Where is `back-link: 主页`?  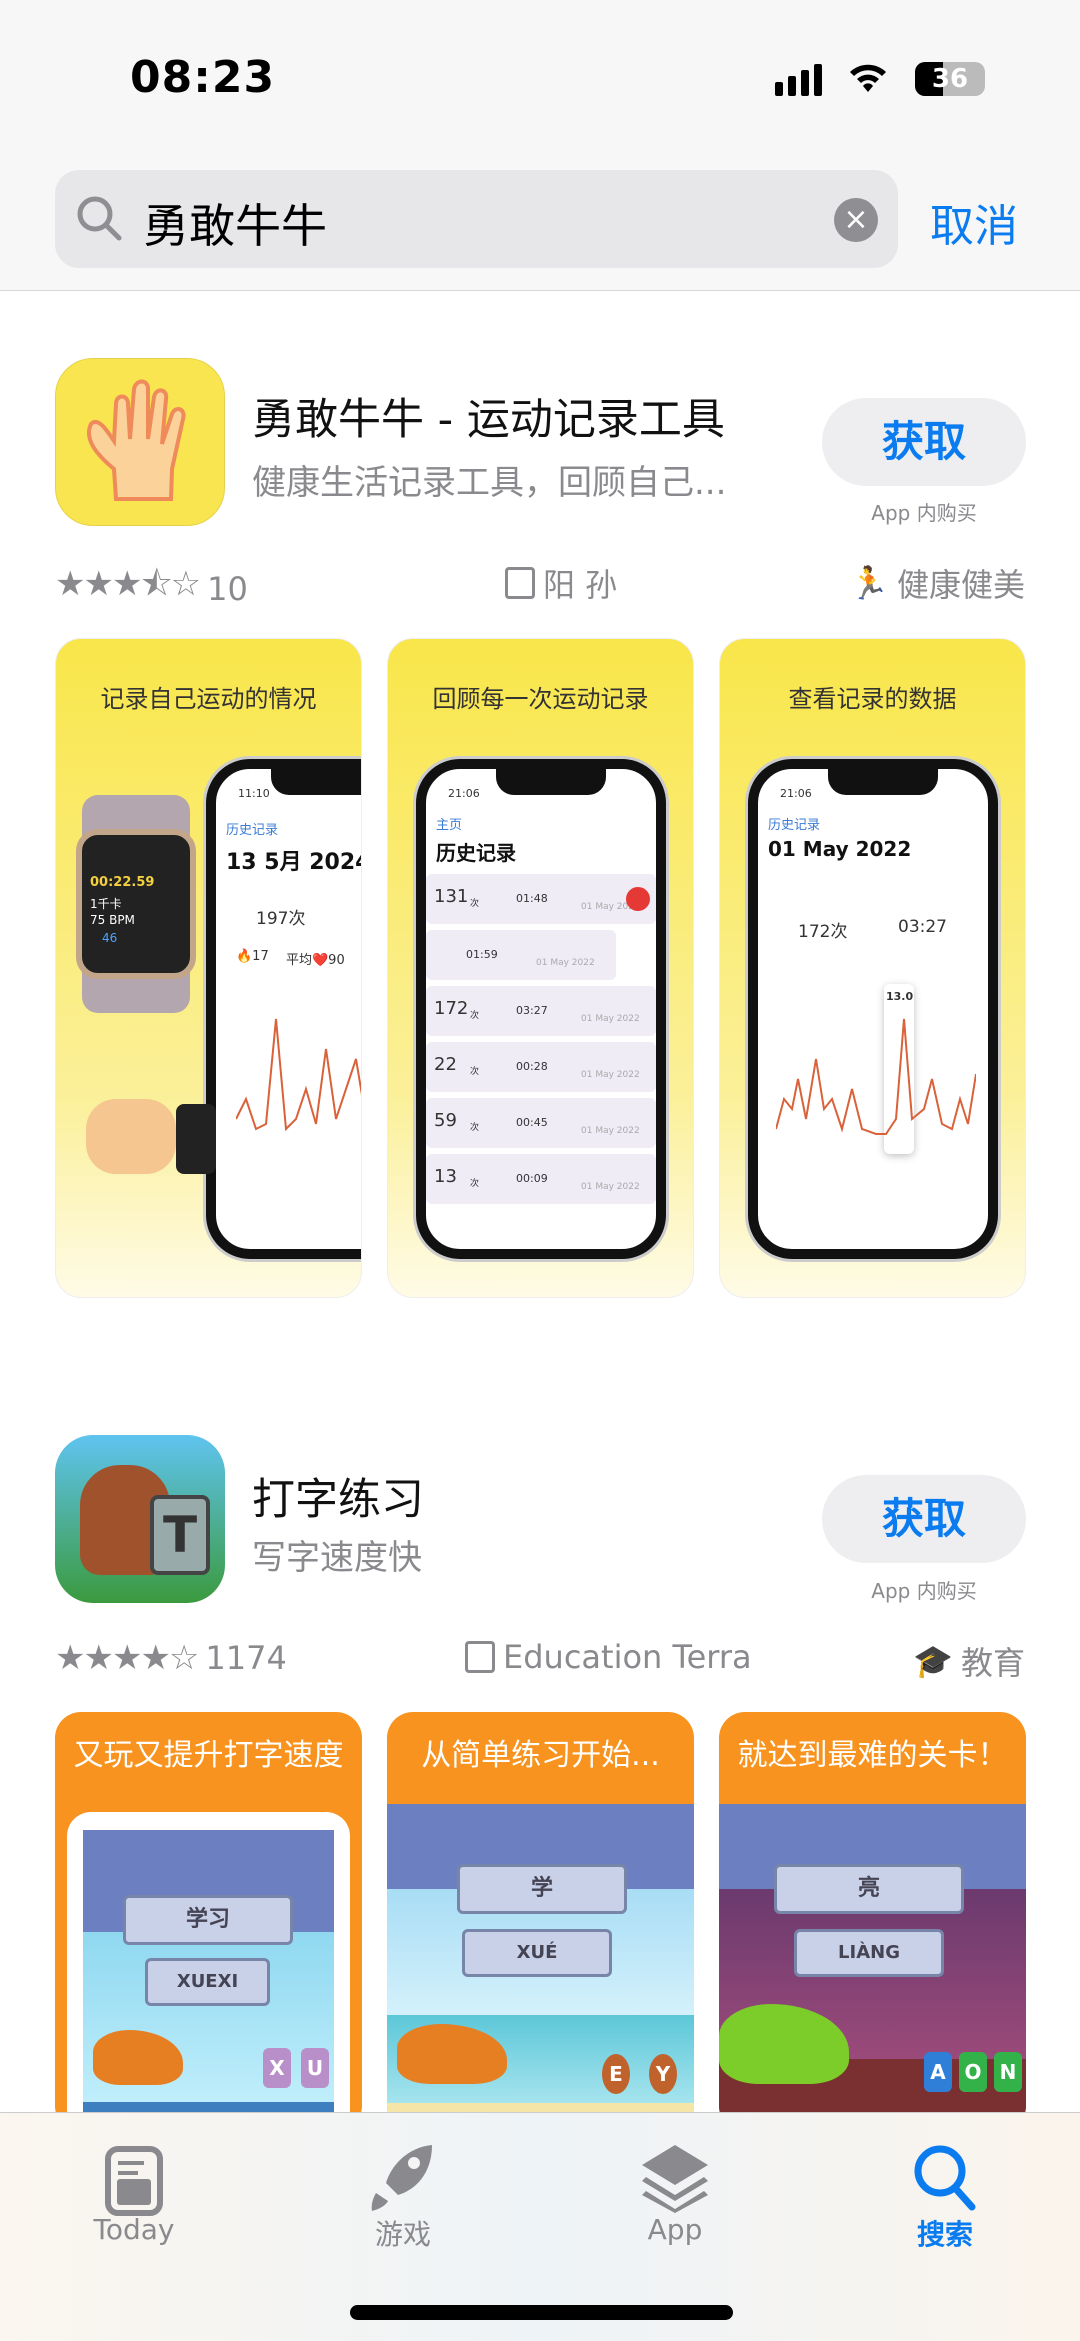
back-link: 主页 is located at coordinates (449, 825).